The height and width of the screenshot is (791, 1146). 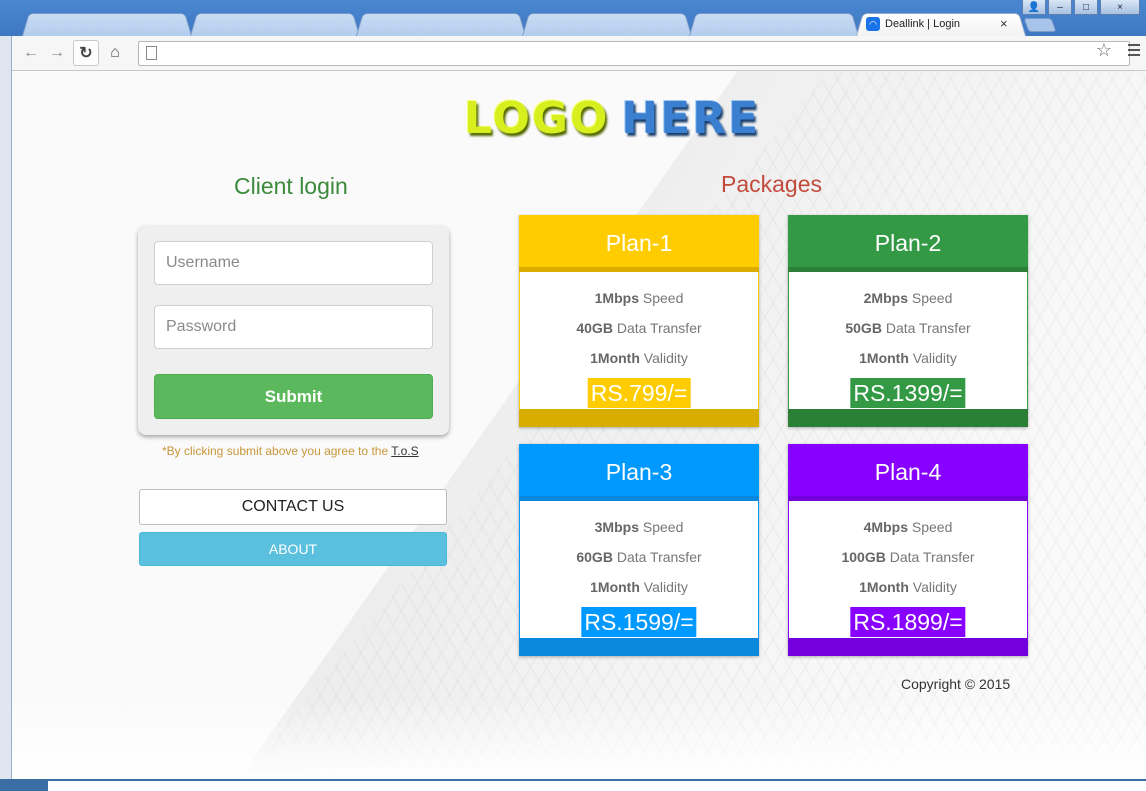 I want to click on username-input, so click(x=293, y=263).